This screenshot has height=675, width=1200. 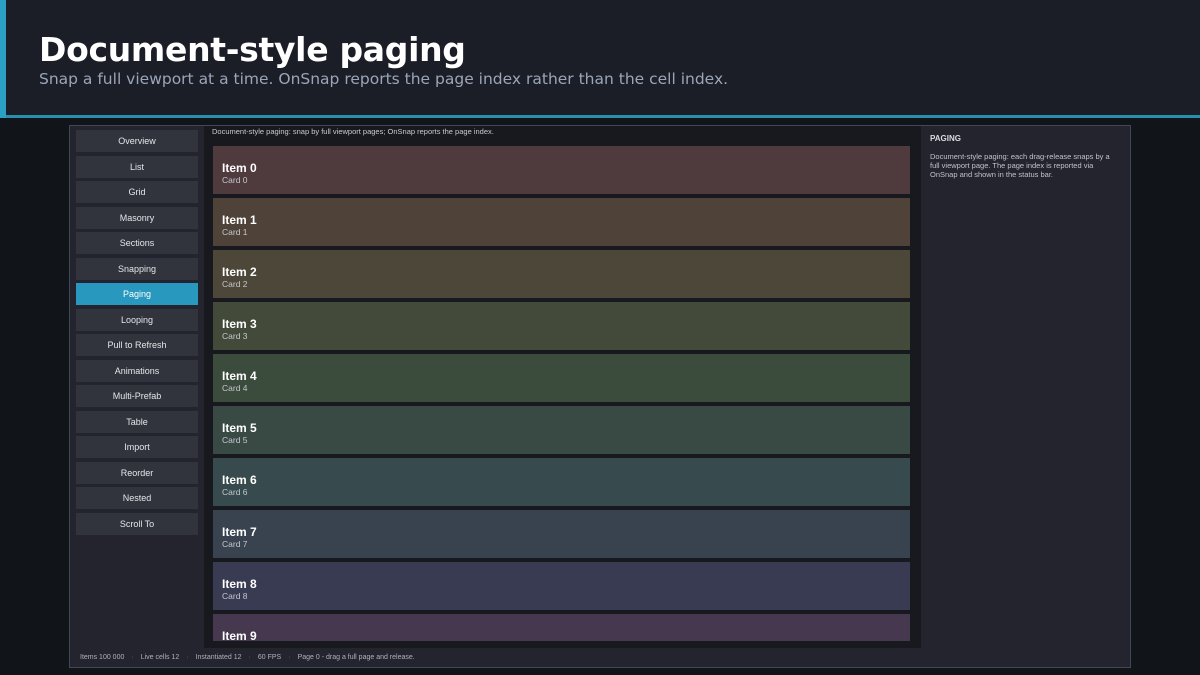 I want to click on sidebar-item-list: List, so click(x=137, y=166).